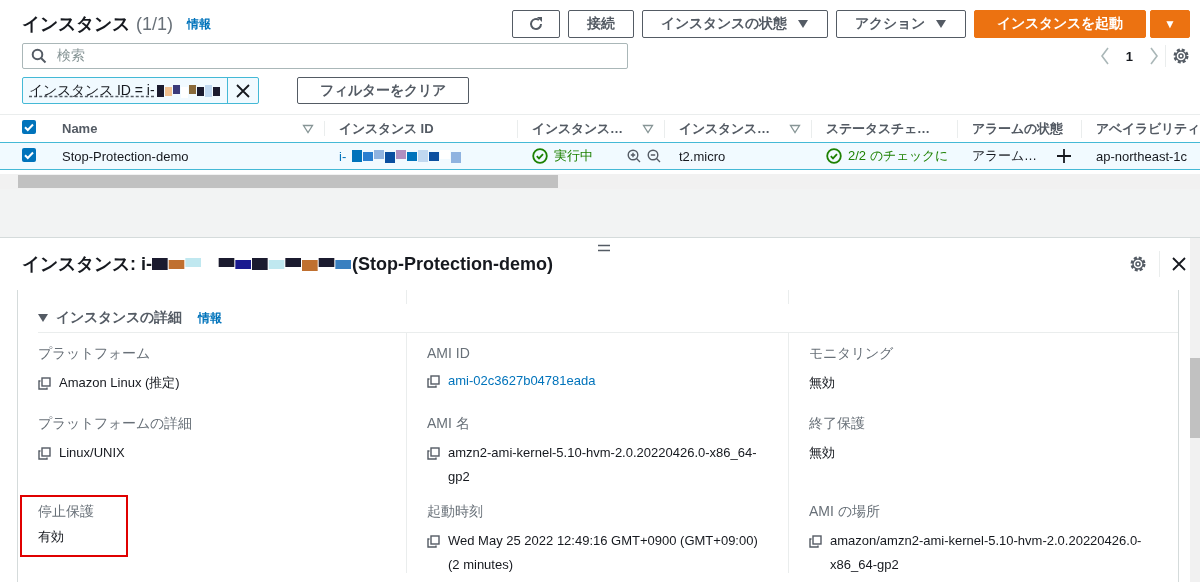  I want to click on field-label: モニタリング, so click(851, 354).